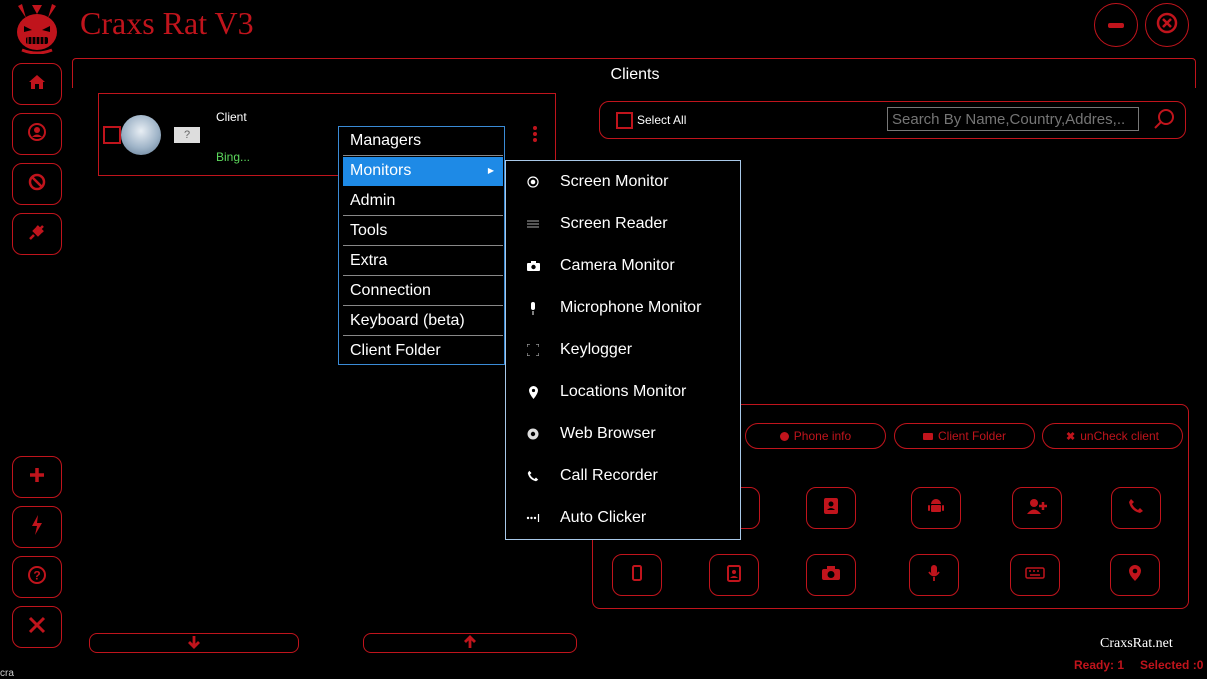 The image size is (1207, 679). I want to click on sidebar-tools-button, so click(37, 627).